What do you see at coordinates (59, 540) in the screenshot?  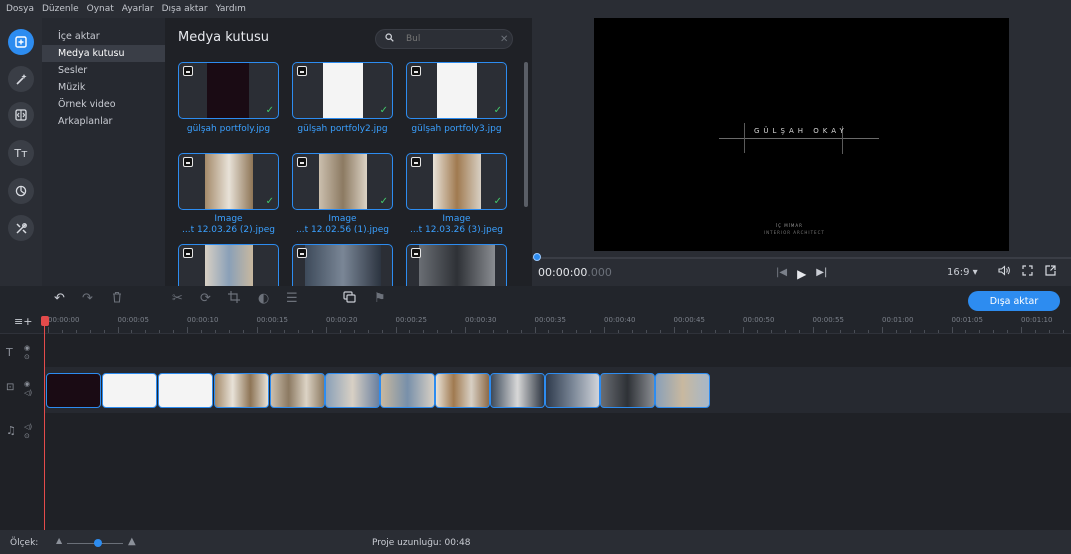 I see `zoom-out-icon: ▲` at bounding box center [59, 540].